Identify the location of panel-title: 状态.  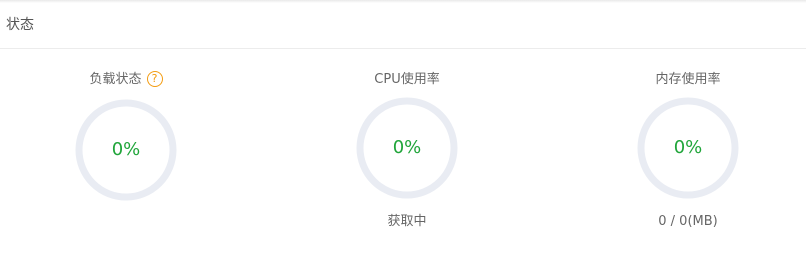
(20, 25).